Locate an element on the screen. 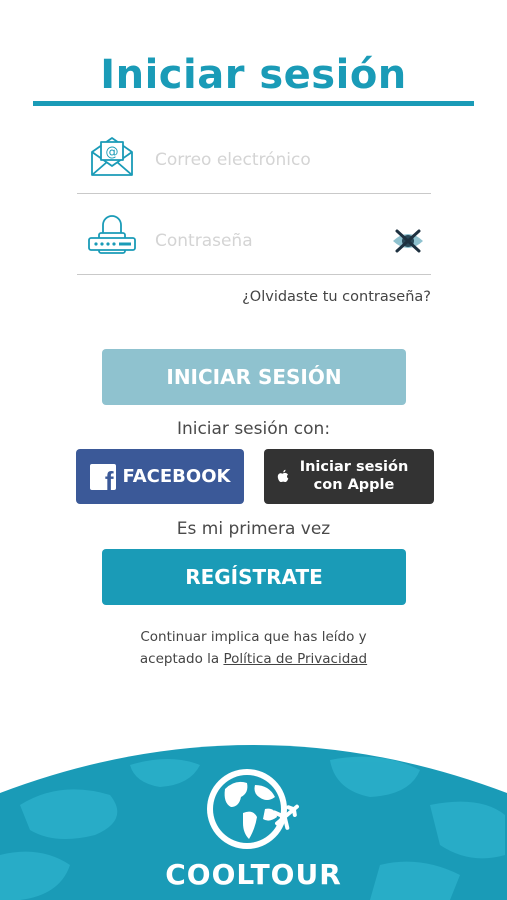 The width and height of the screenshot is (507, 900). register-button: REGÍSTRATE is located at coordinates (254, 577).